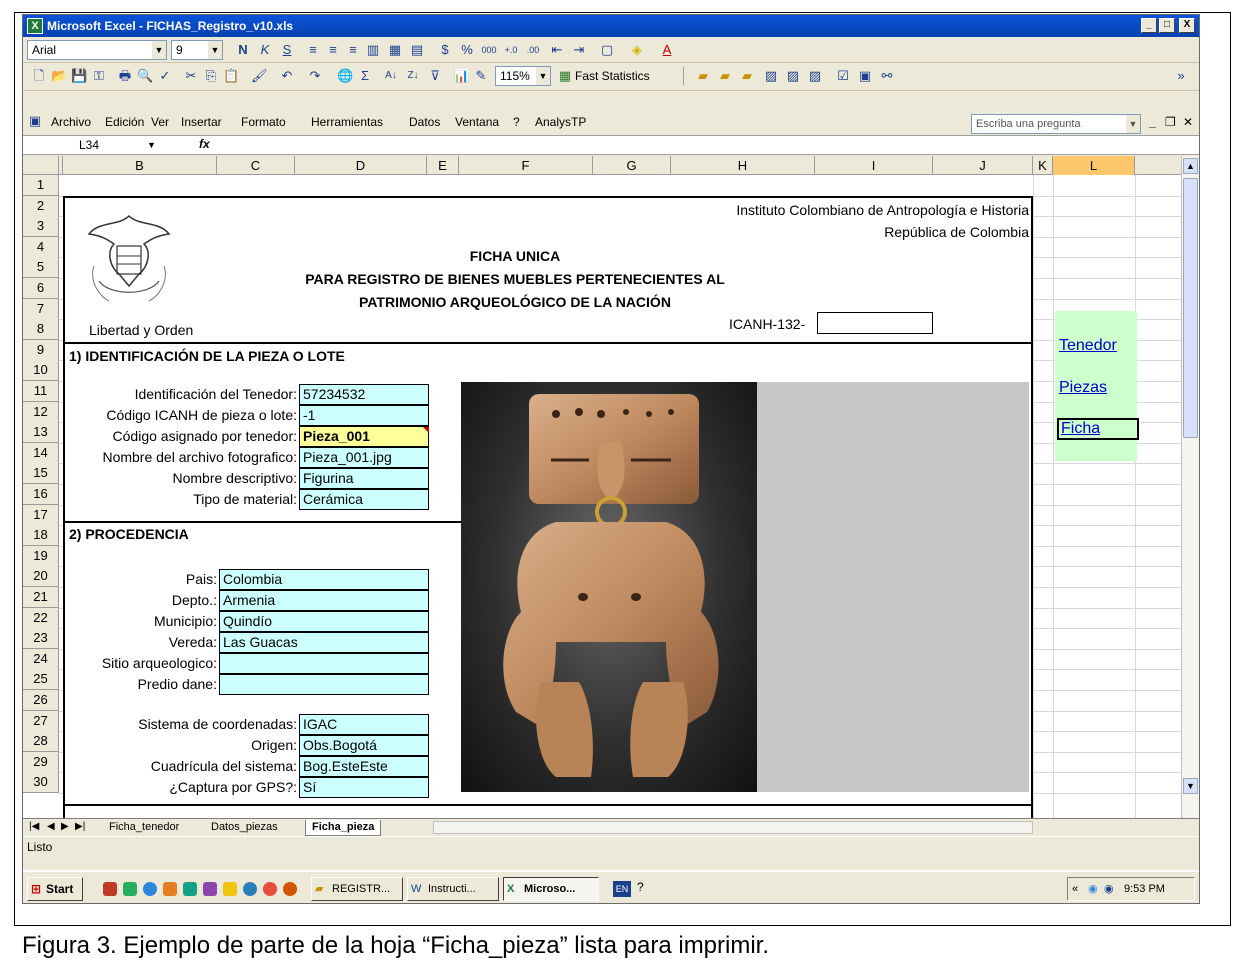 Image resolution: width=1243 pixels, height=966 pixels. Describe the element at coordinates (526, 165) in the screenshot. I see `column-header-f: F` at that location.